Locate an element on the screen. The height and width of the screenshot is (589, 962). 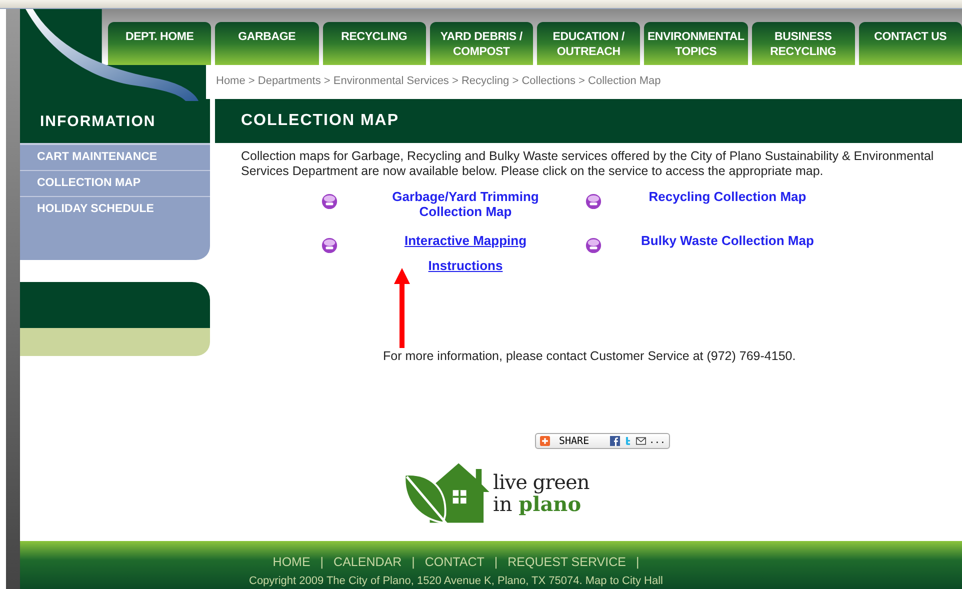
map-link: Map to City Hall is located at coordinates (624, 581).